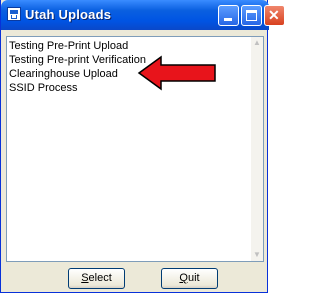 The height and width of the screenshot is (293, 320). I want to click on scroll-up-icon: ▲, so click(257, 43).